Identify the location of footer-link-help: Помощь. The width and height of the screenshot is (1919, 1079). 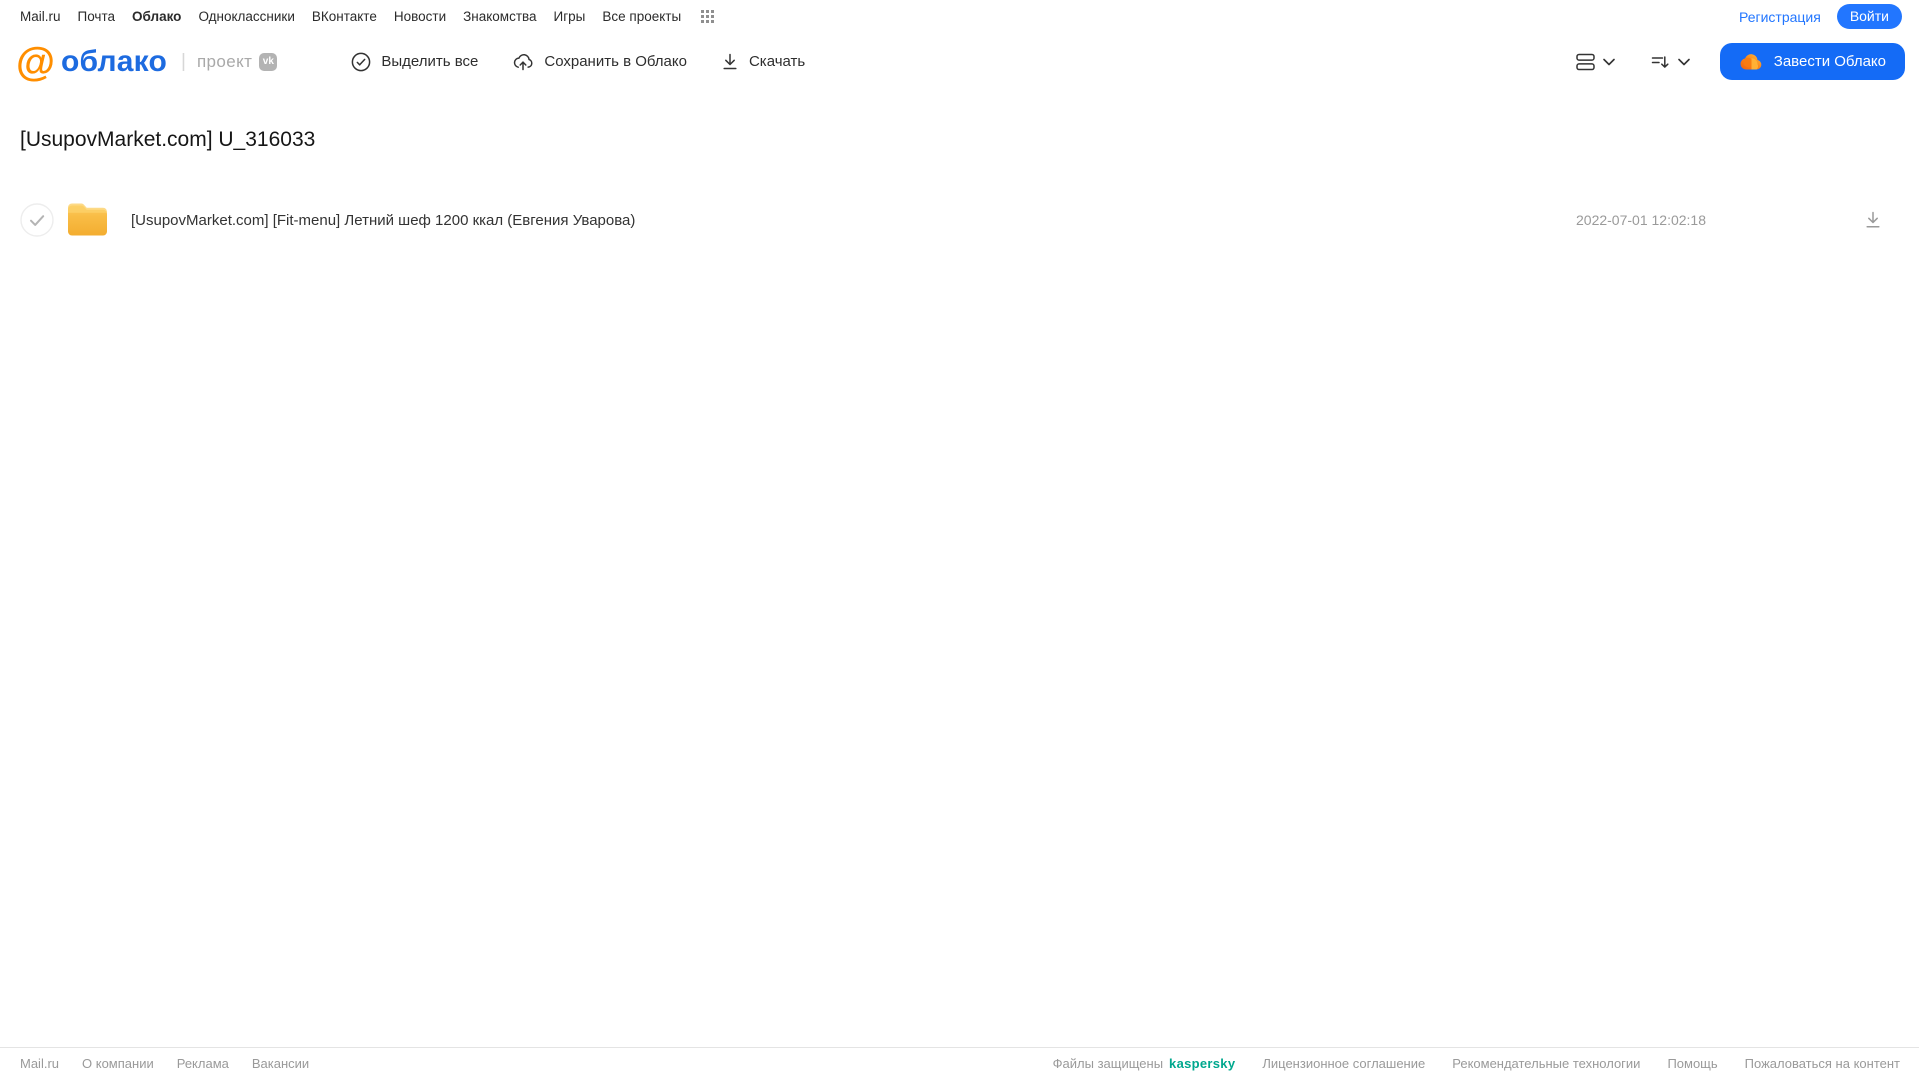
(1692, 1063).